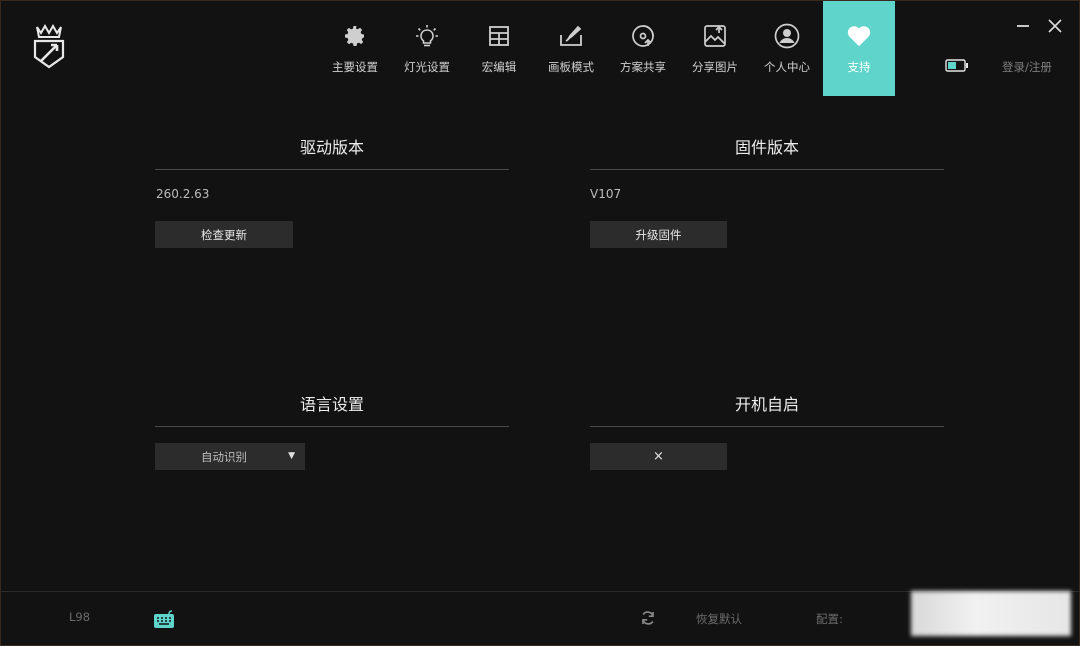  Describe the element at coordinates (183, 194) in the screenshot. I see `driver-version-value: 260.2.63` at that location.